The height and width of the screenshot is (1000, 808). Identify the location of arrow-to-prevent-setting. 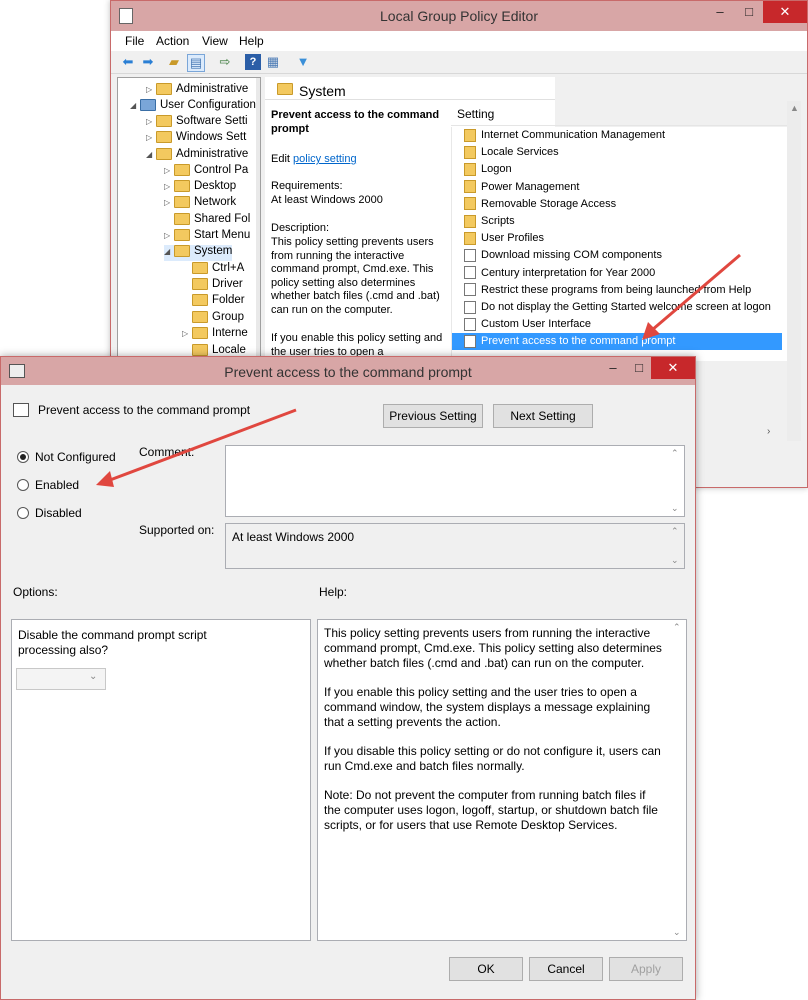
(696, 292).